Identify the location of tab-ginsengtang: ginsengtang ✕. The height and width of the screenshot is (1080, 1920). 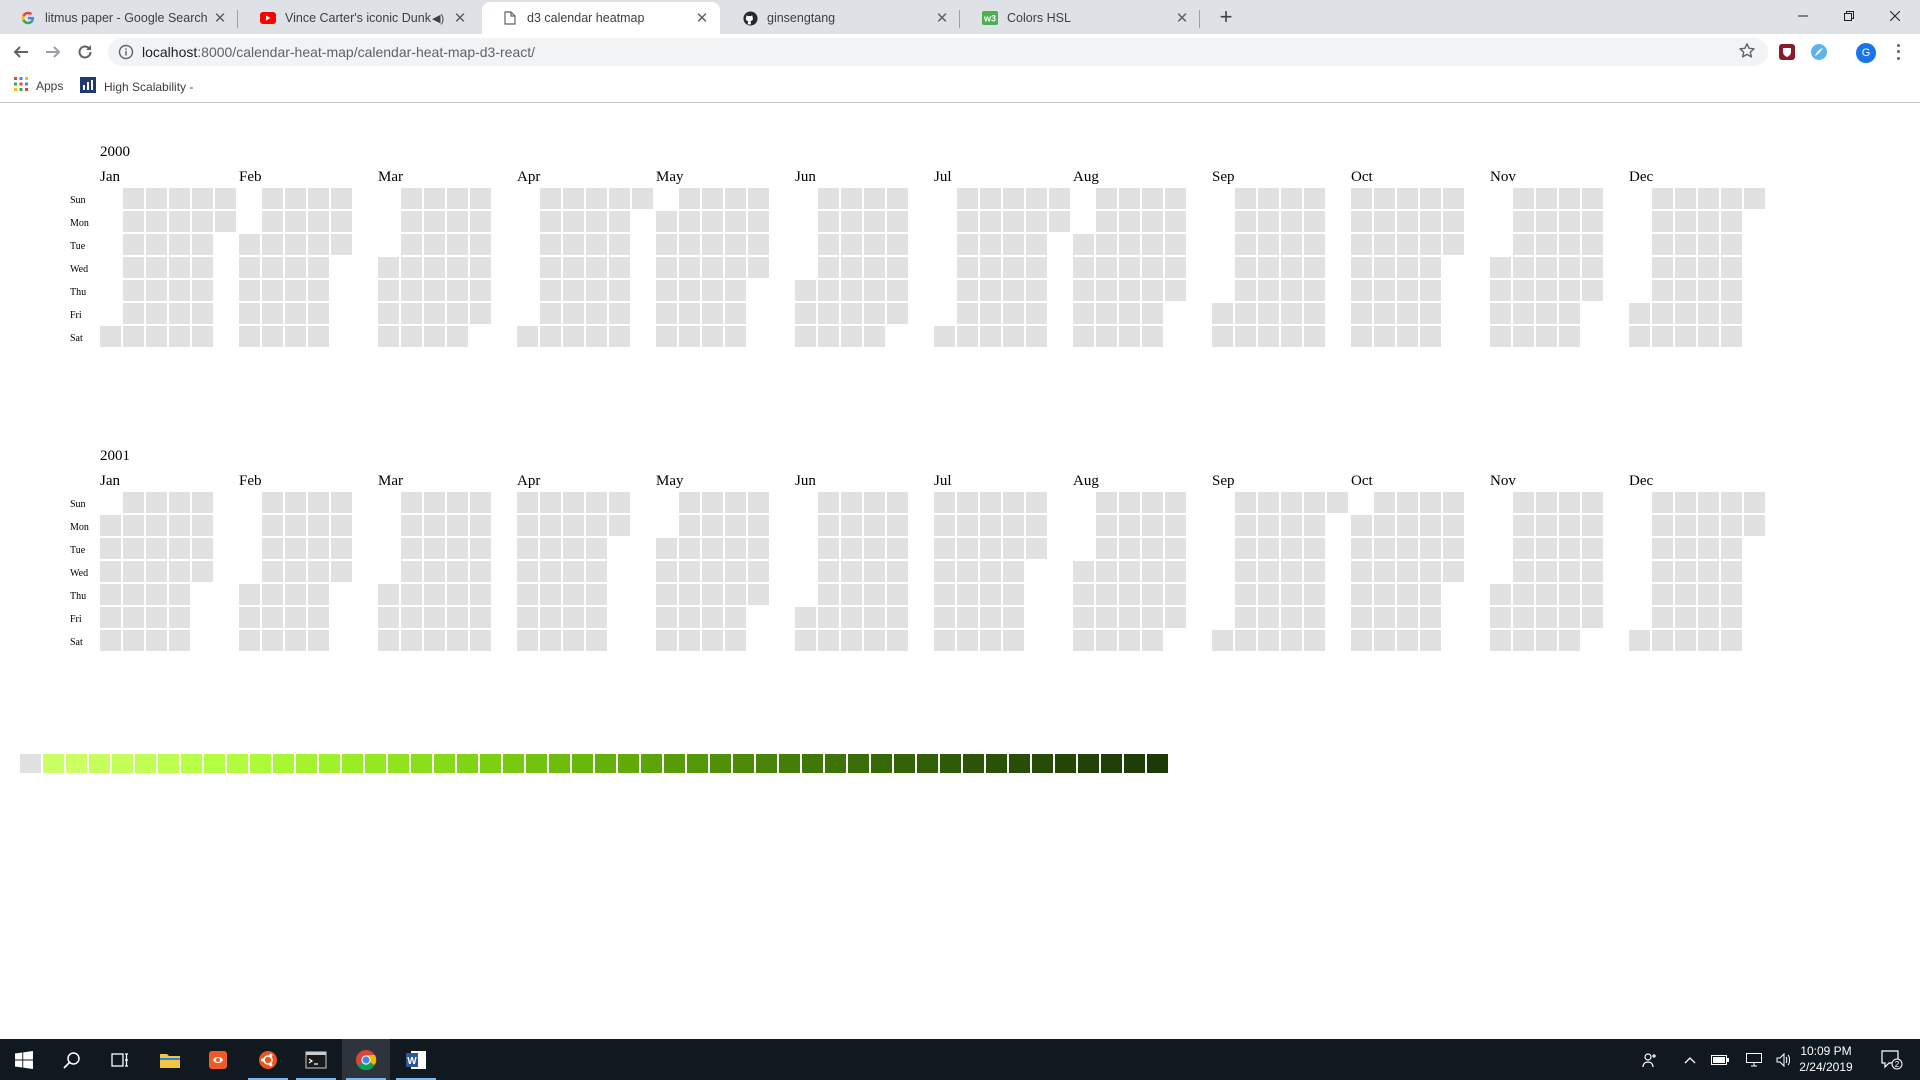
(841, 18).